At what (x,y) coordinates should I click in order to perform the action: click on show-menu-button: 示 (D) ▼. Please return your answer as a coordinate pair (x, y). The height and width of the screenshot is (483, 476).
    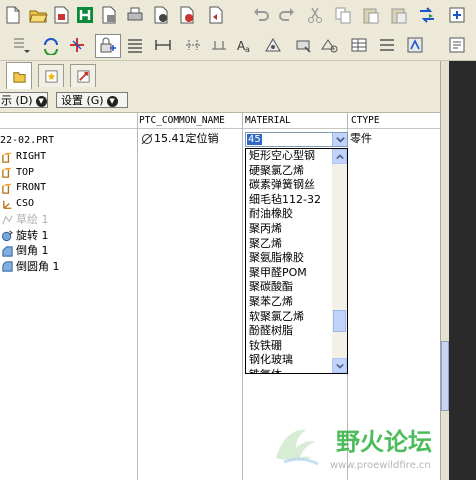
    Looking at the image, I should click on (24, 100).